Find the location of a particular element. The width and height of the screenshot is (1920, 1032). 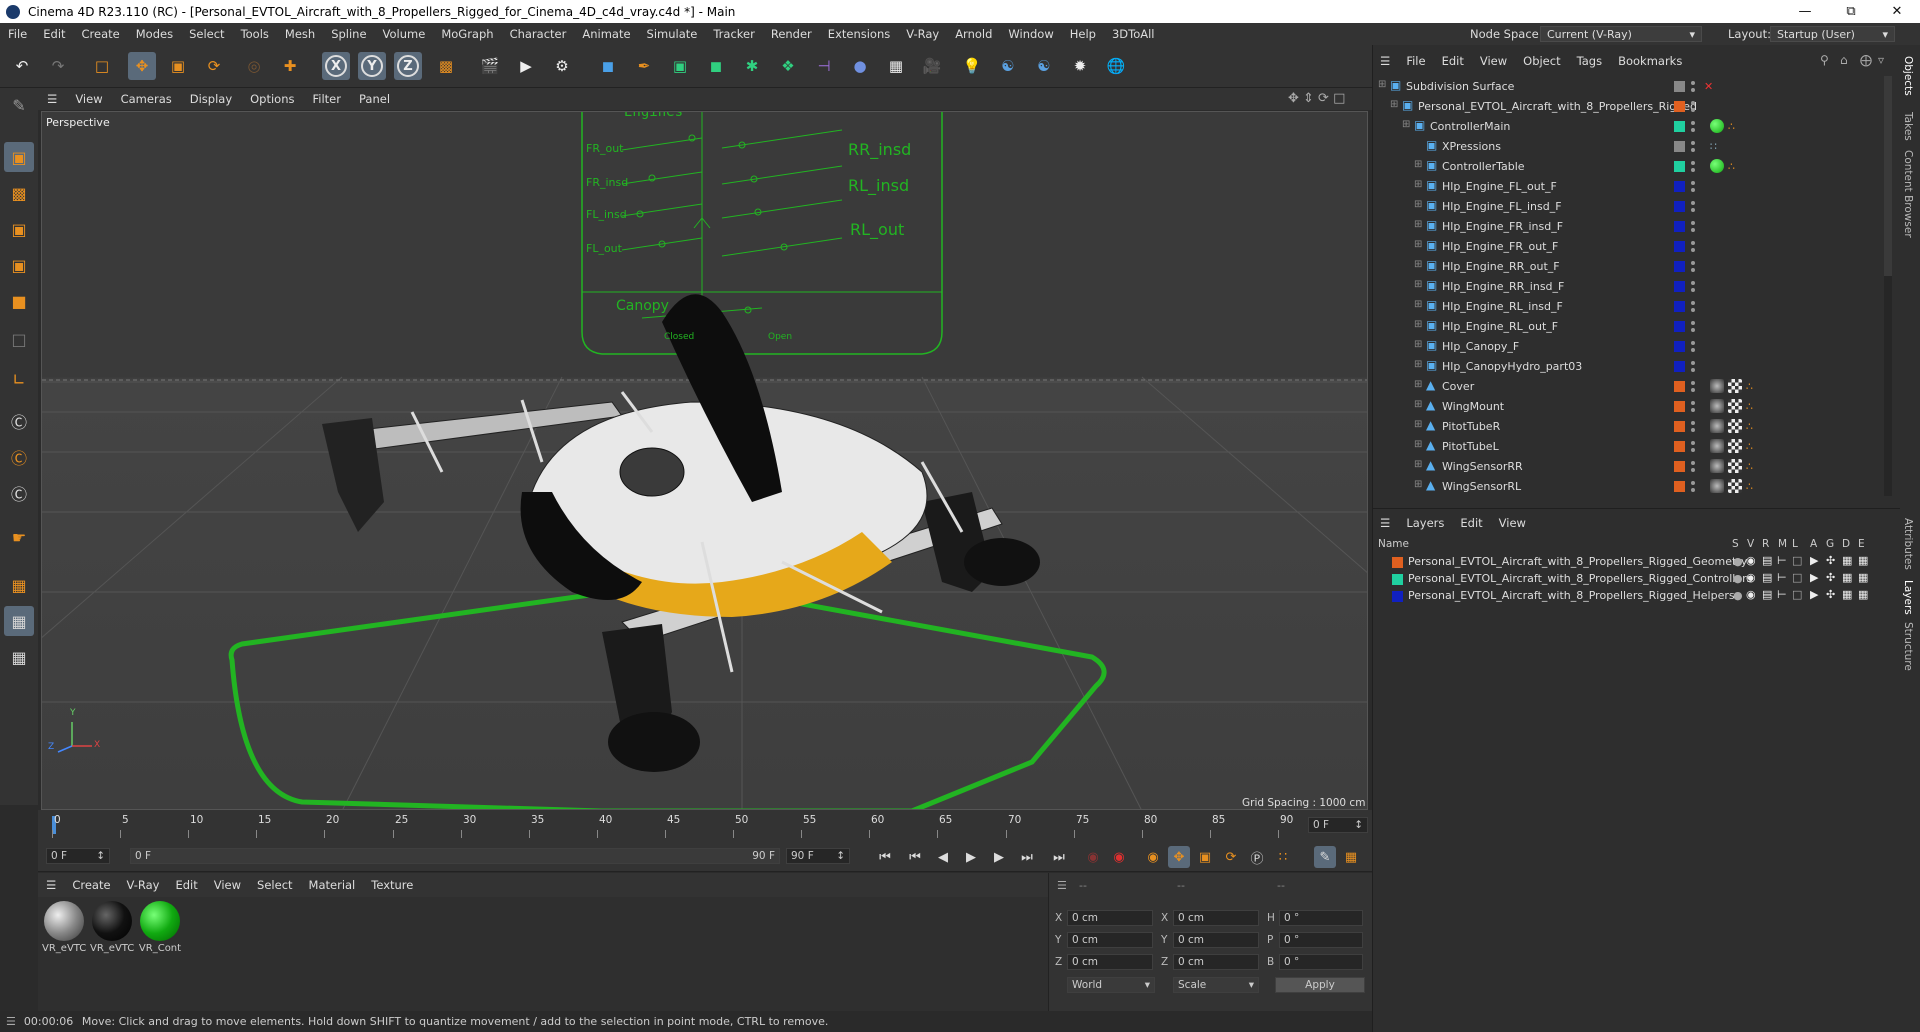

next-frame-icon: ▶ is located at coordinates (999, 857).